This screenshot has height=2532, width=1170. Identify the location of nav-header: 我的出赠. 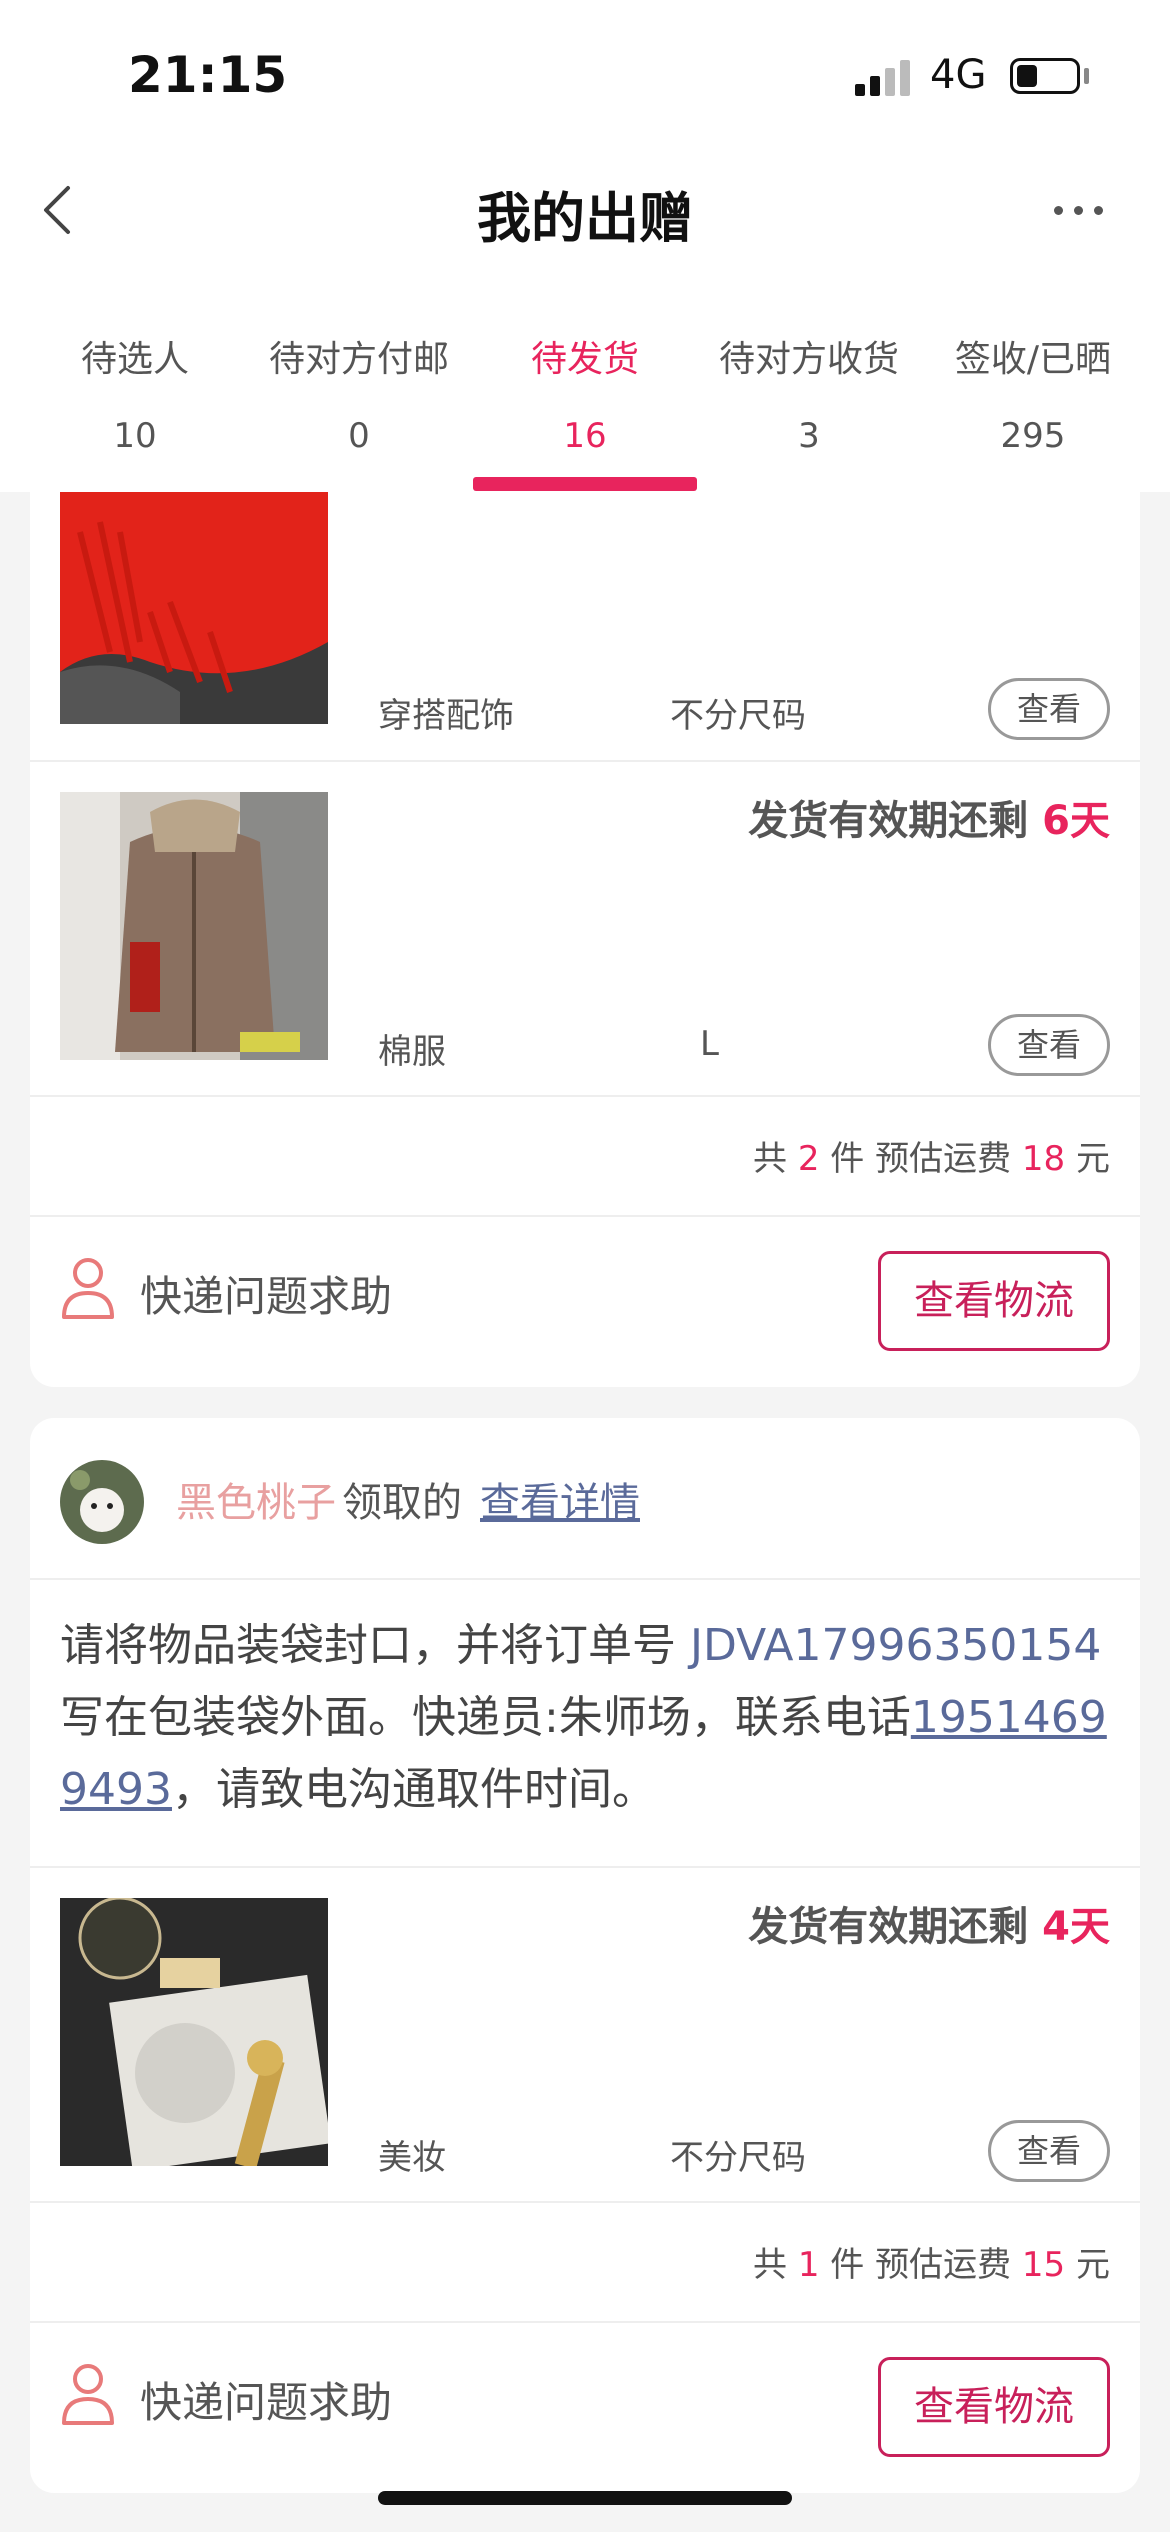
(585, 225).